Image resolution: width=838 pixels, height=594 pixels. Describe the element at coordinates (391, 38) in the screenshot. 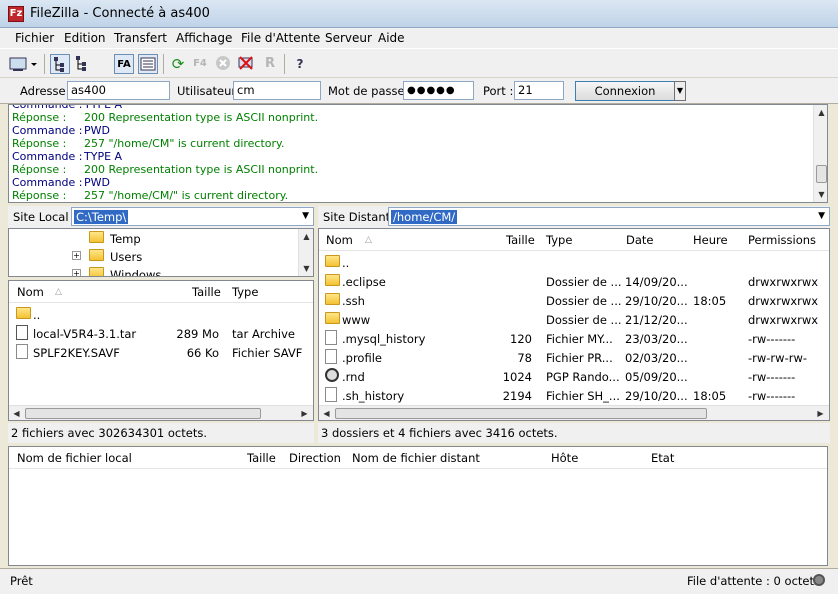

I see `menu-aide: Aide` at that location.